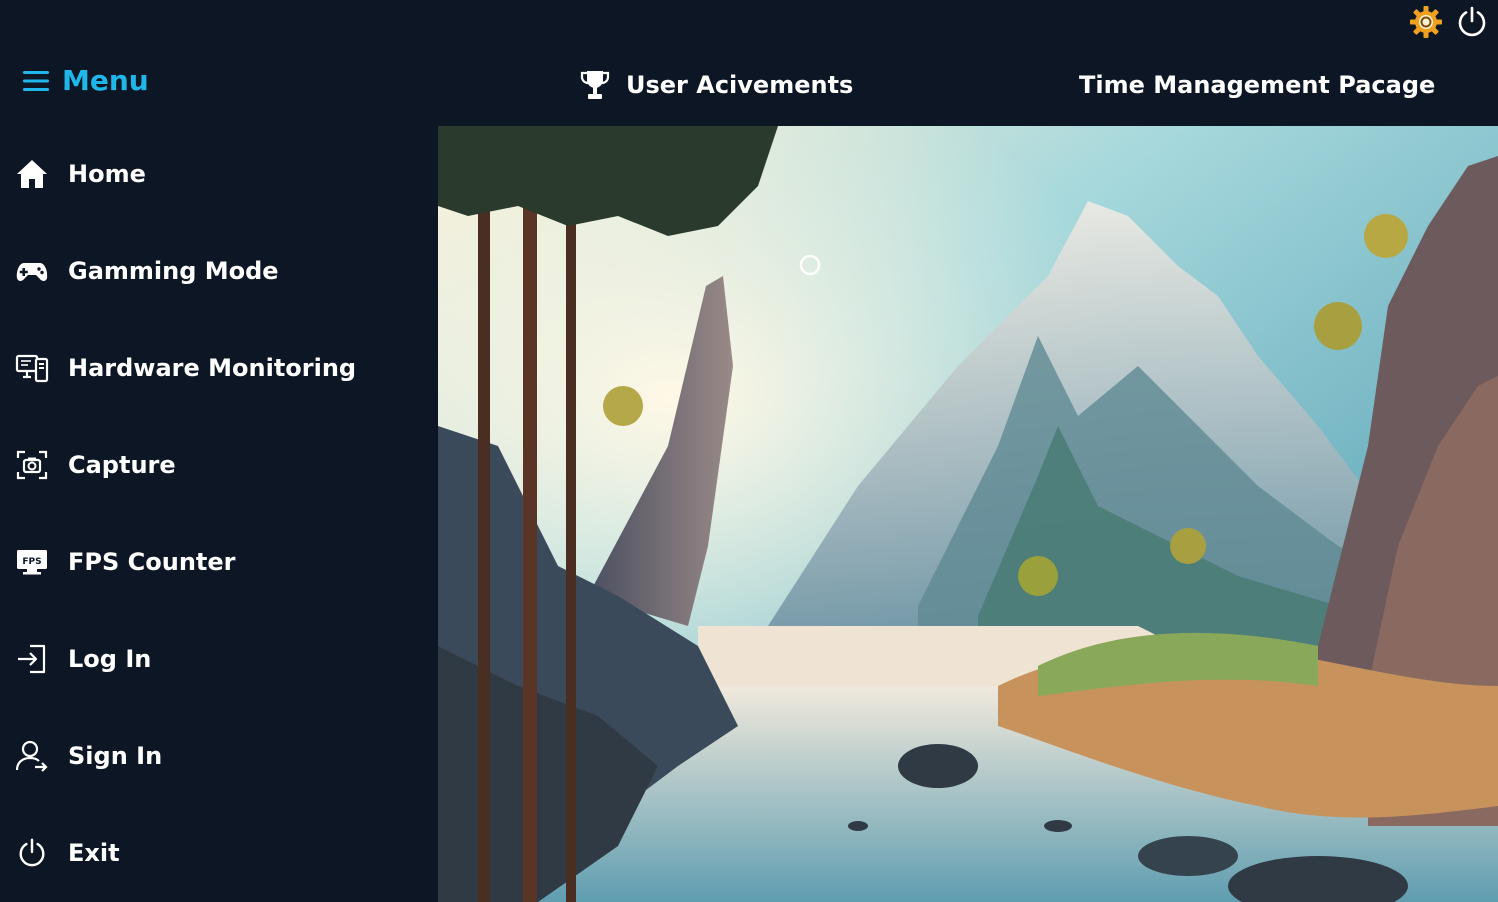  What do you see at coordinates (32, 174) in the screenshot?
I see `home-icon` at bounding box center [32, 174].